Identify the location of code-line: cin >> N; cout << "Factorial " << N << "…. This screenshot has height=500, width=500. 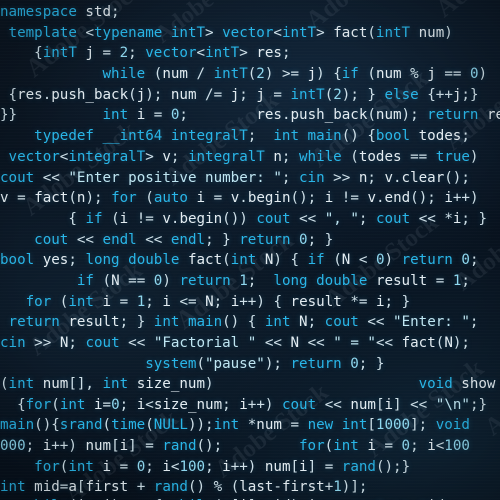
(235, 343).